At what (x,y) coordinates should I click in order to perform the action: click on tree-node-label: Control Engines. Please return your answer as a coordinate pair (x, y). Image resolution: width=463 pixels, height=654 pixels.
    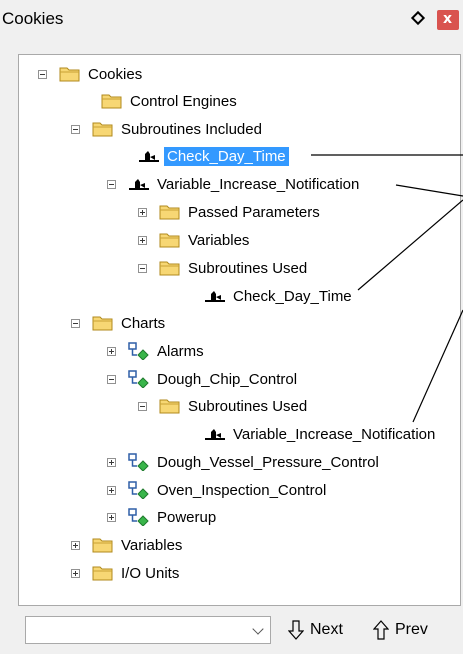
    Looking at the image, I should click on (183, 101).